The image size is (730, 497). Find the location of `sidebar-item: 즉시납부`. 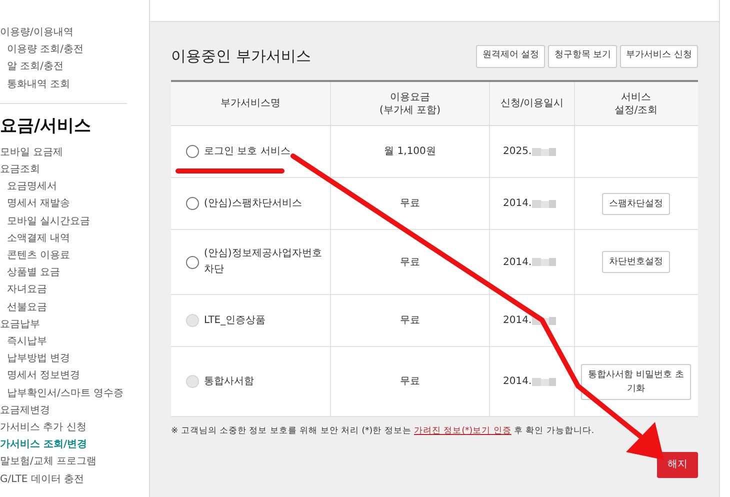

sidebar-item: 즉시납부 is located at coordinates (63, 341).